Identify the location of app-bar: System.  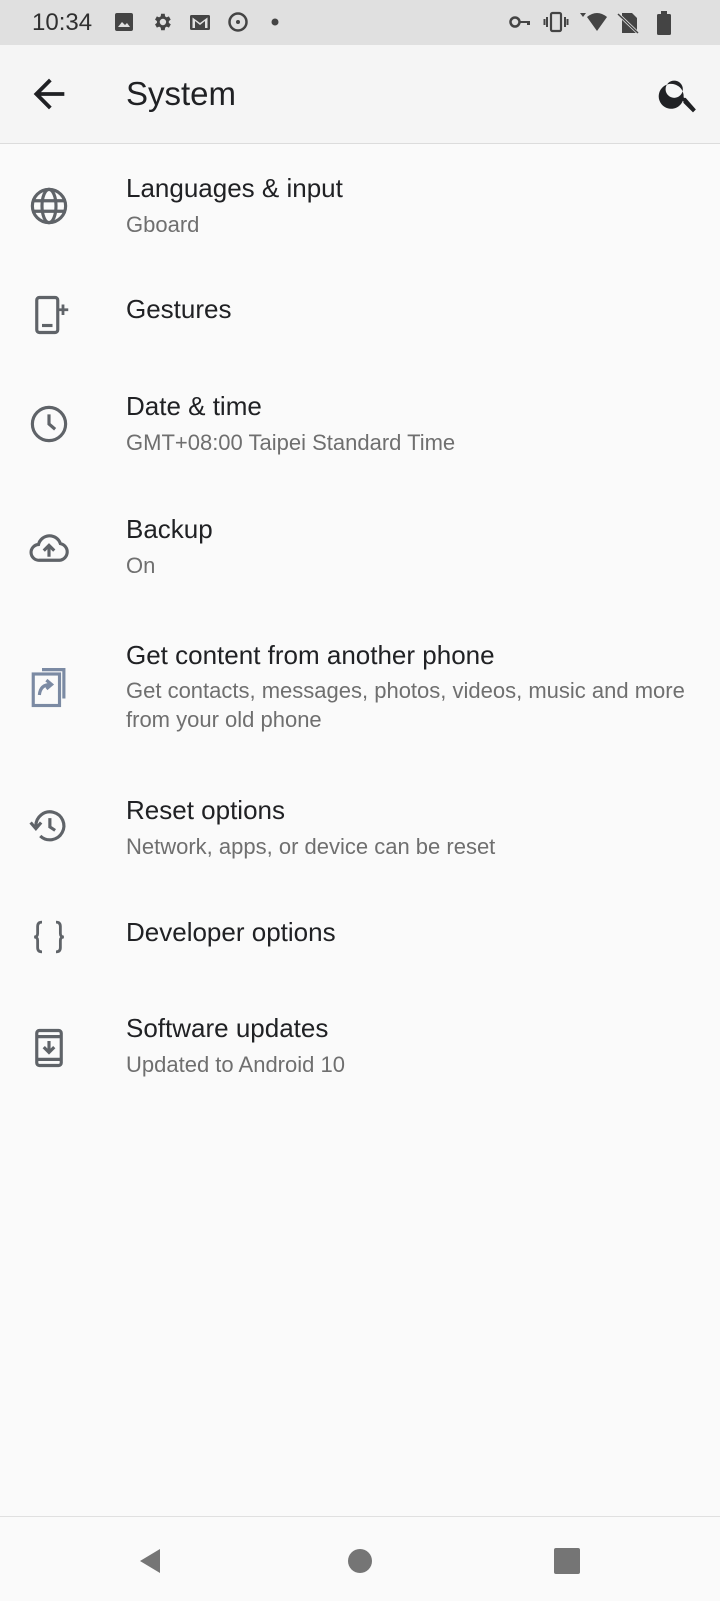
(360, 94).